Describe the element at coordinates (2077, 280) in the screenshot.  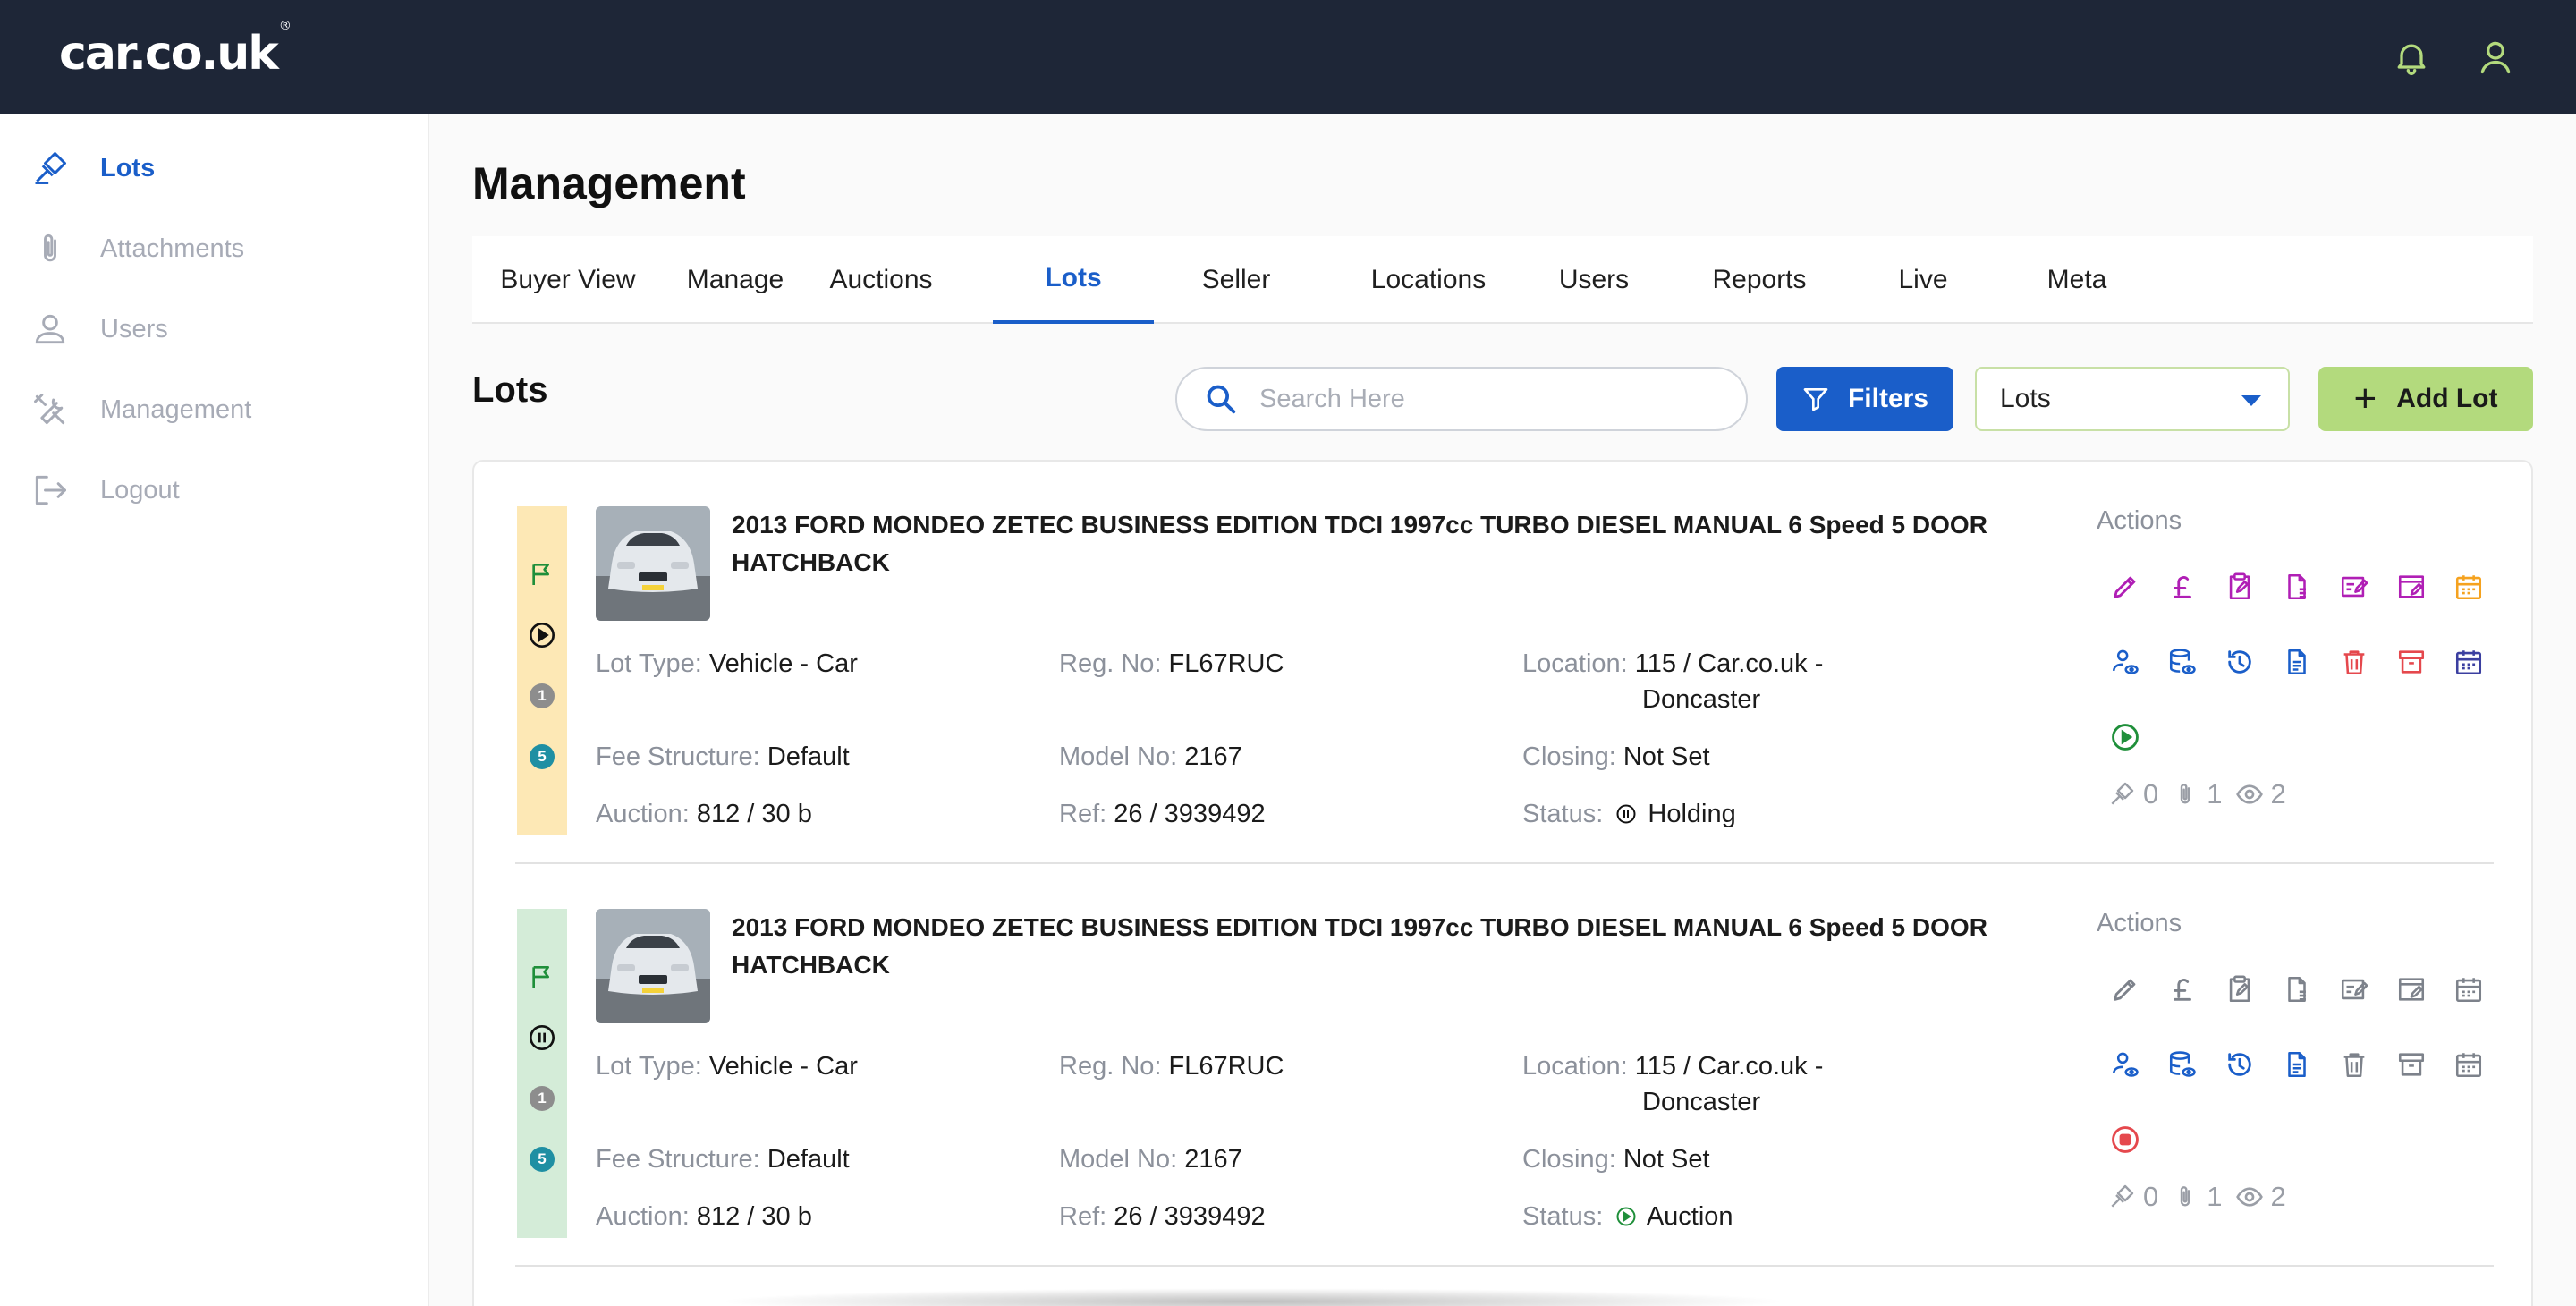
I see `tab-meta: Meta` at that location.